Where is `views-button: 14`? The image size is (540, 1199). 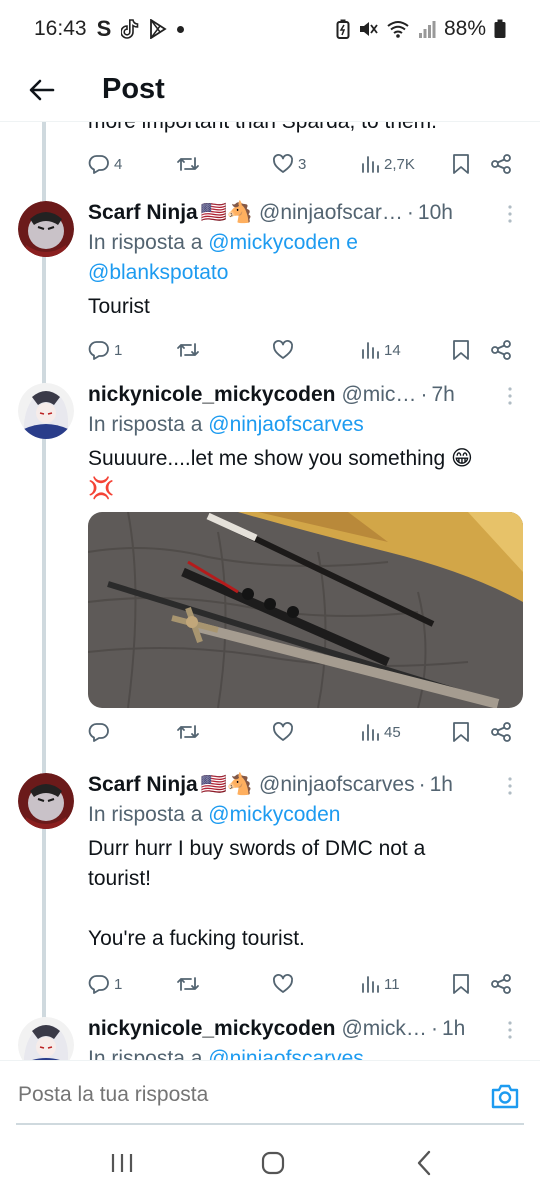 views-button: 14 is located at coordinates (380, 350).